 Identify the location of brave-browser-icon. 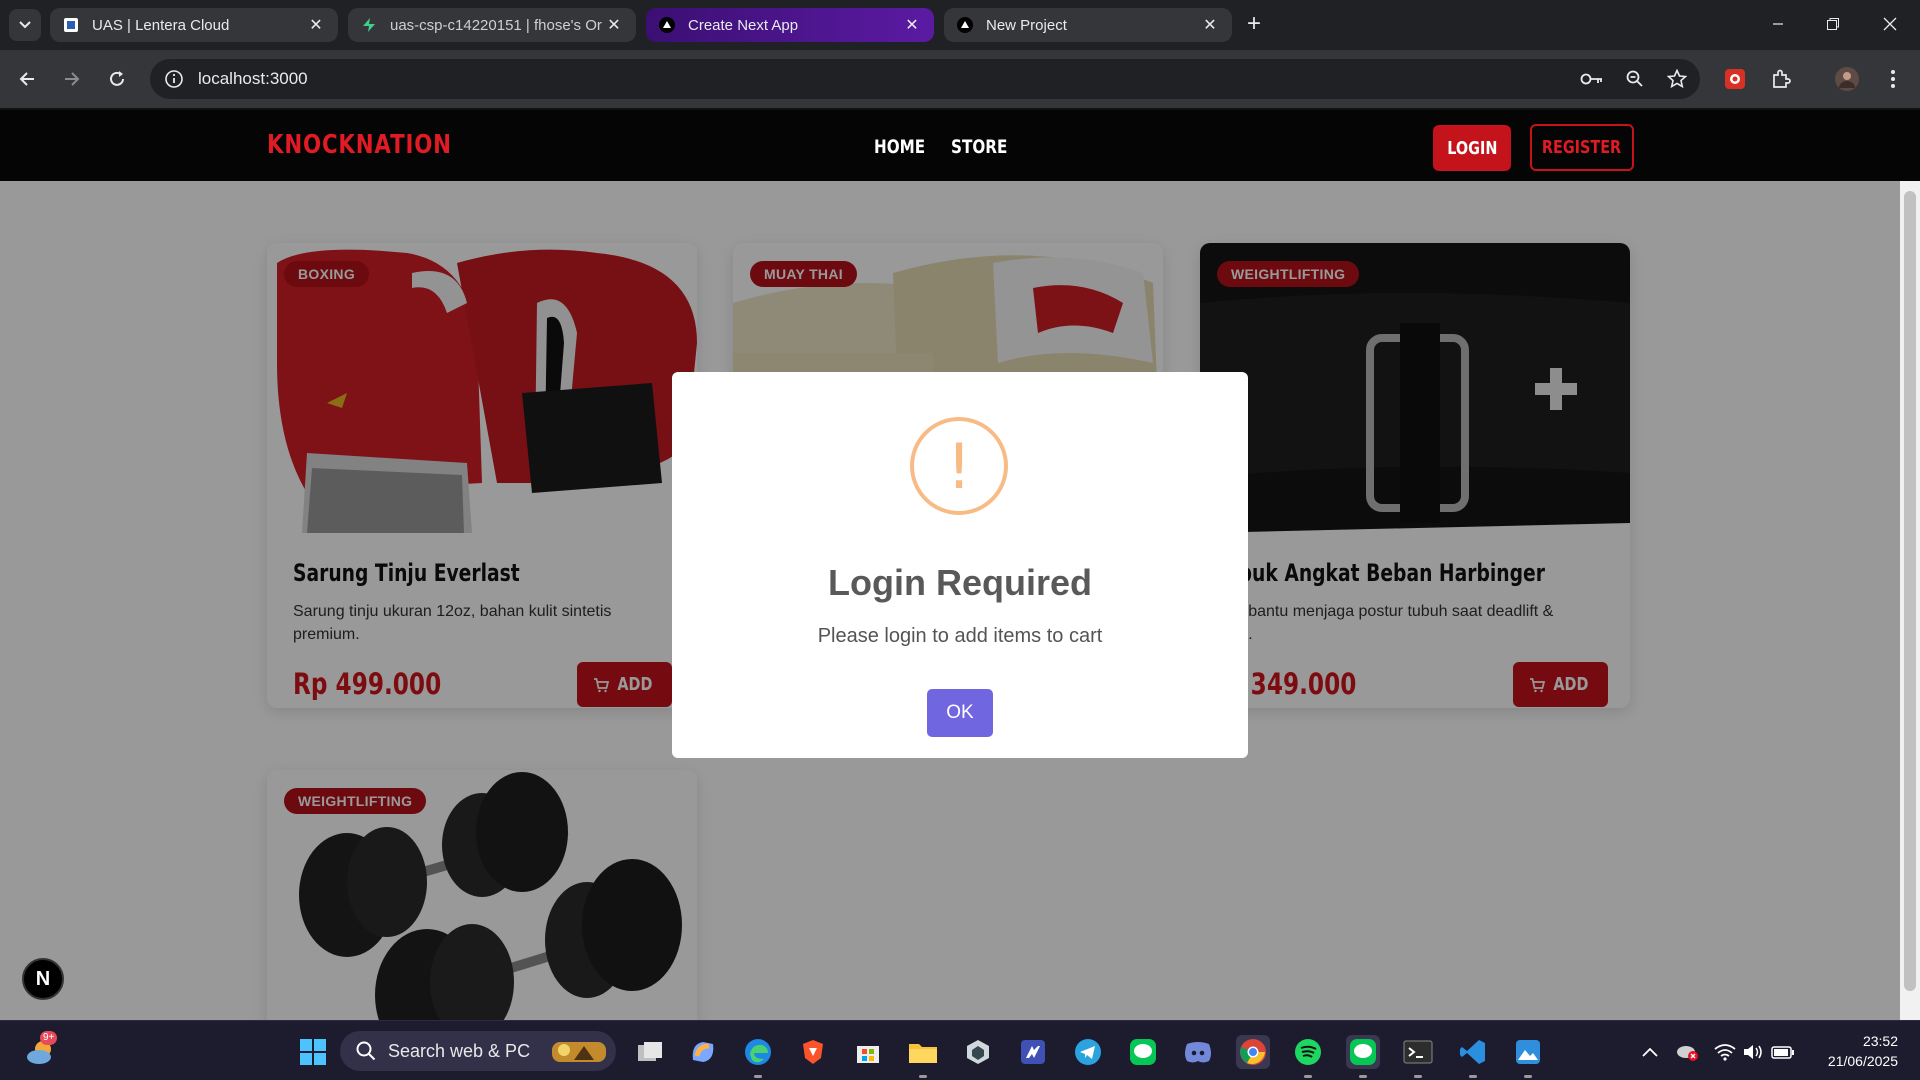
(813, 1052).